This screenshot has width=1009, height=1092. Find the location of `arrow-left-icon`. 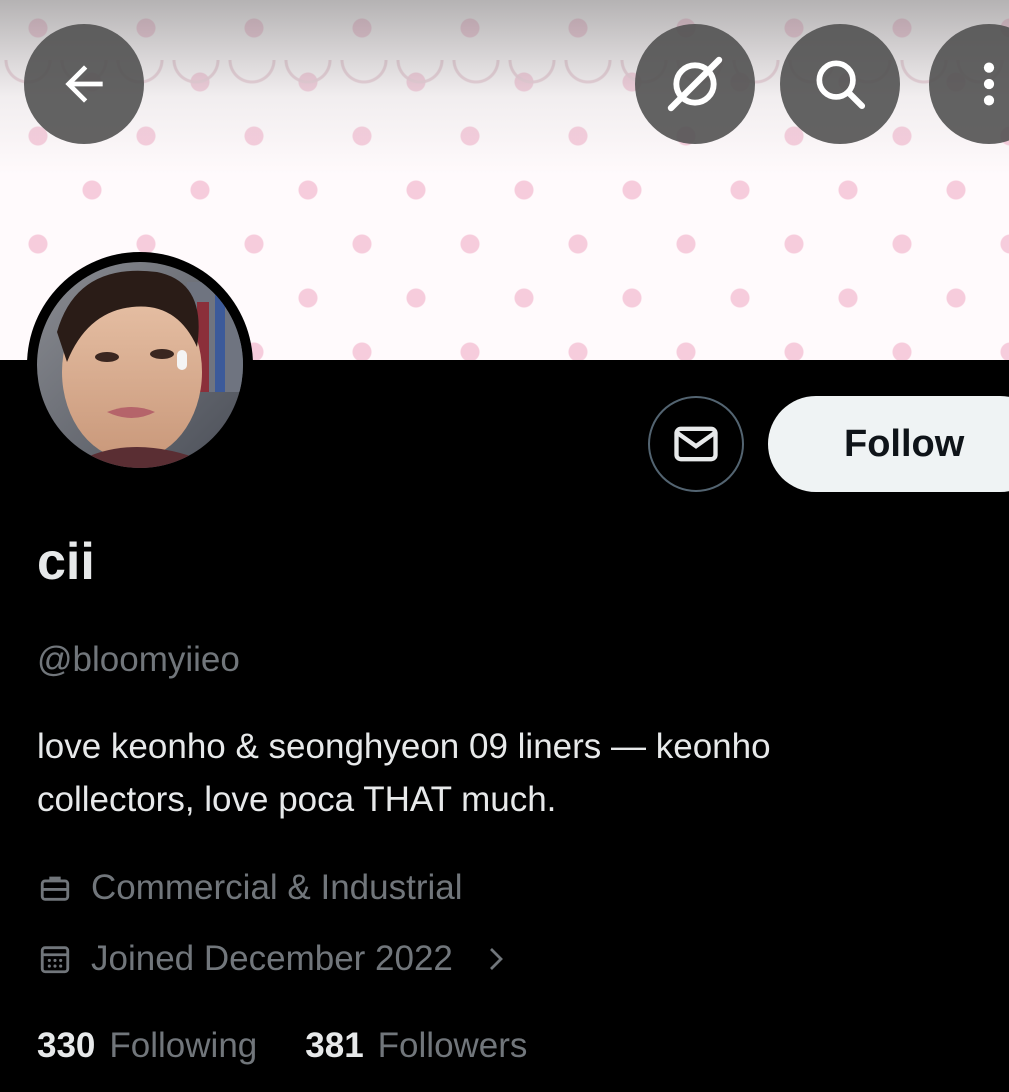

arrow-left-icon is located at coordinates (84, 84).